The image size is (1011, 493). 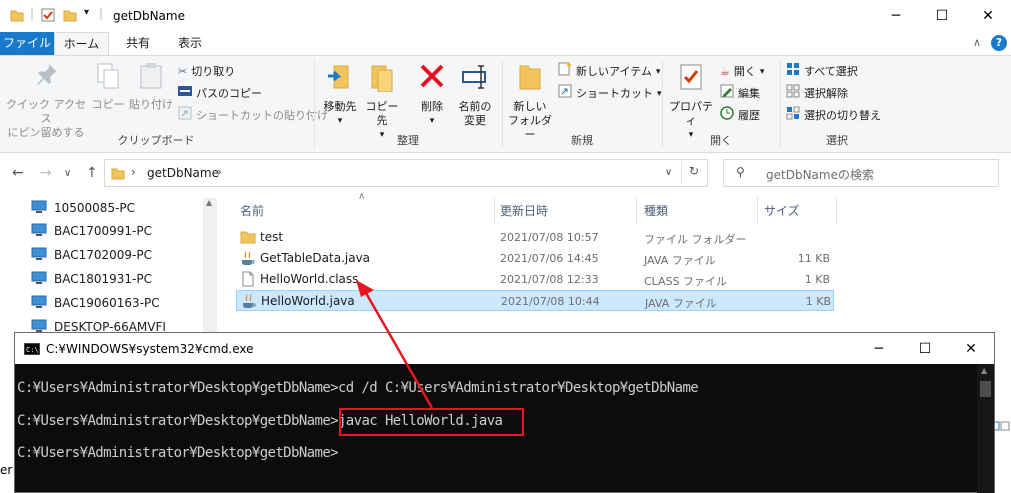 What do you see at coordinates (6, 470) in the screenshot?
I see `left-edge-text-fragment: er` at bounding box center [6, 470].